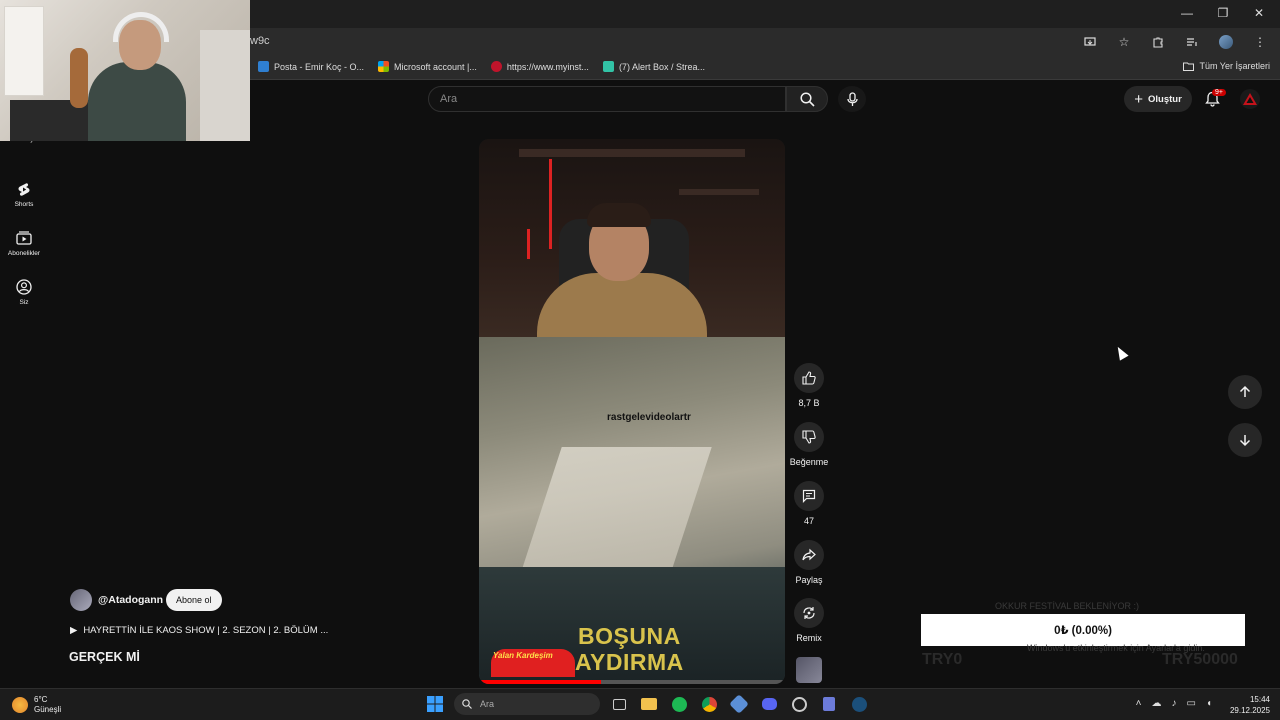  What do you see at coordinates (859, 704) in the screenshot?
I see `steam-icon` at bounding box center [859, 704].